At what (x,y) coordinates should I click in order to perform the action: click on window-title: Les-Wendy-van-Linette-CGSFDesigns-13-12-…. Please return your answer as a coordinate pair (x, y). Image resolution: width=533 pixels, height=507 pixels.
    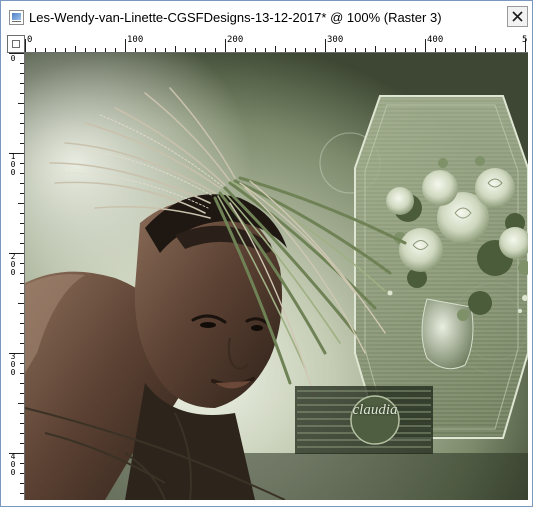
    Looking at the image, I should click on (235, 17).